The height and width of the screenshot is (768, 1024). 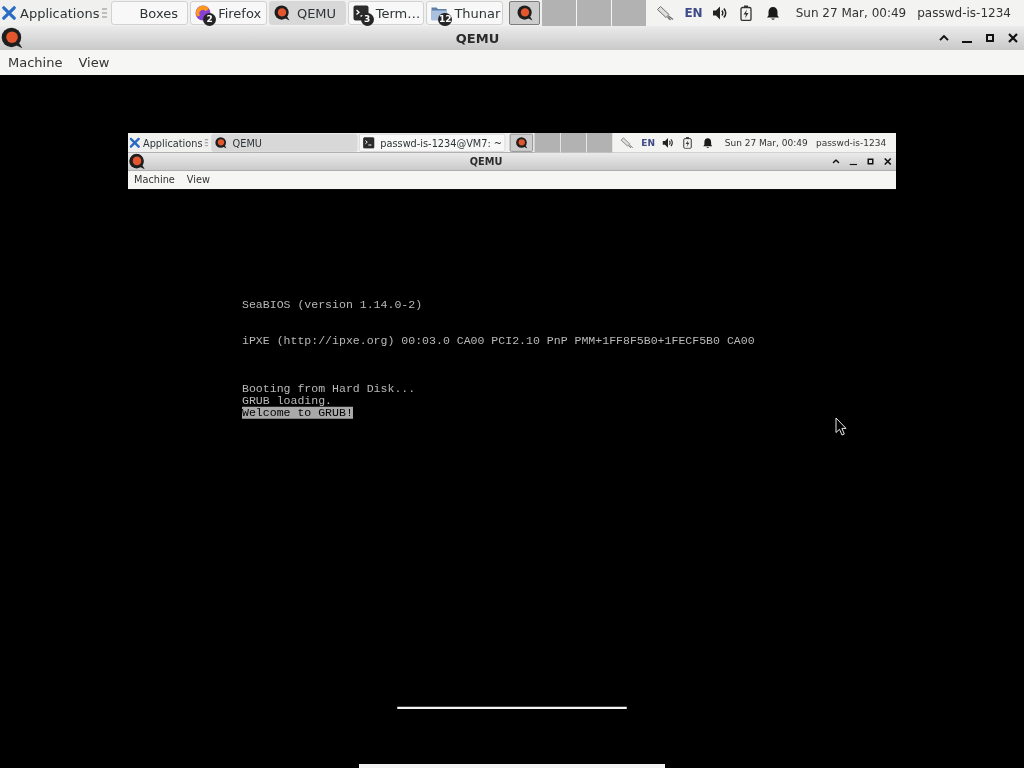 What do you see at coordinates (105, 13) in the screenshot?
I see `drag-handle-icon` at bounding box center [105, 13].